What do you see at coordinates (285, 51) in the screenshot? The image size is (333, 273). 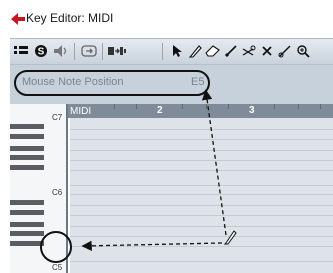 I see `cut-icon` at bounding box center [285, 51].